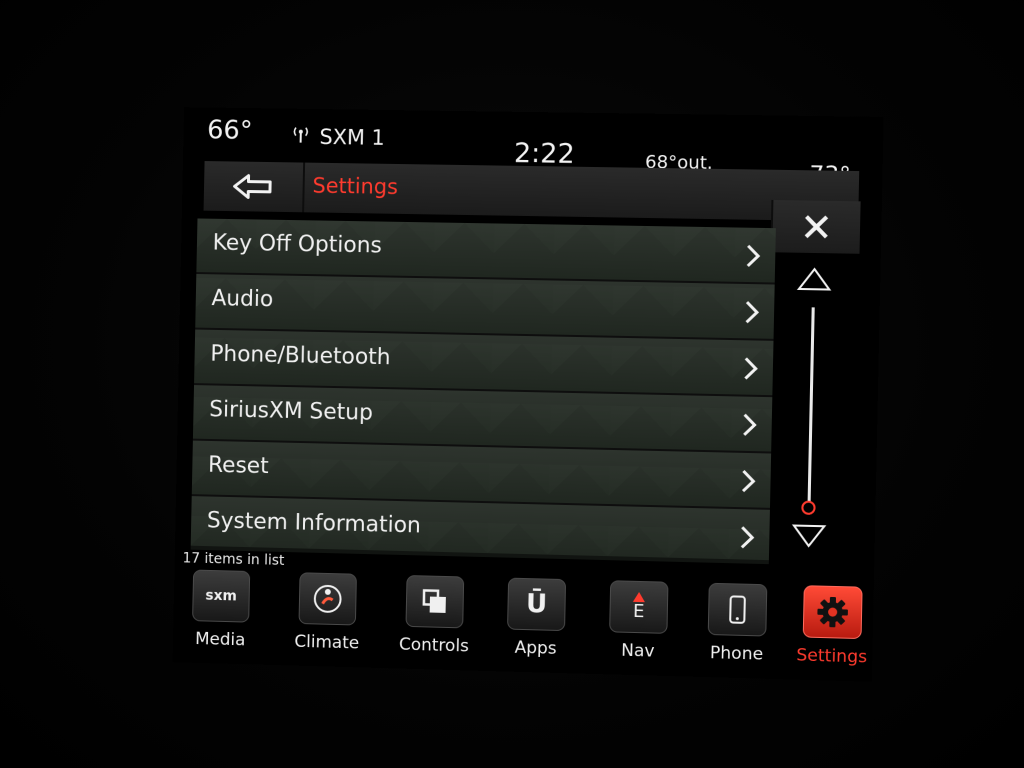  I want to click on list-item-label: Audio, so click(242, 299).